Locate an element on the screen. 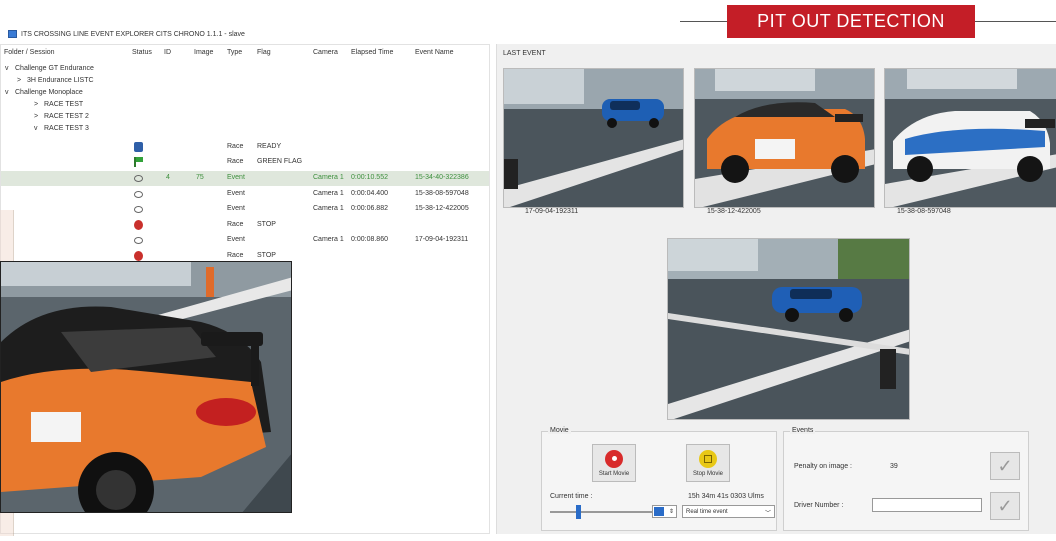  playback-speed-value: Real time event is located at coordinates (707, 511).